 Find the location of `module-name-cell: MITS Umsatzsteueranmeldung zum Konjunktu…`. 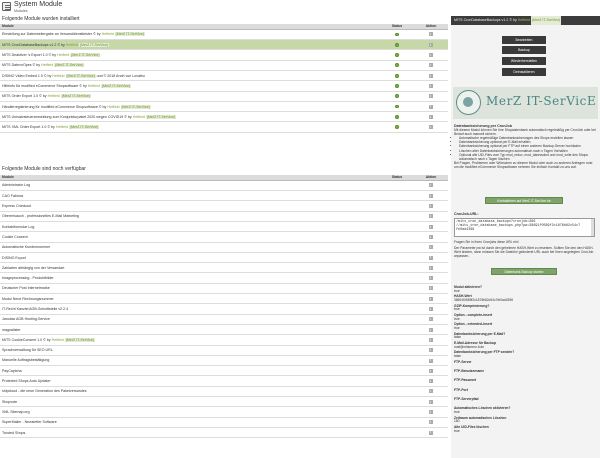

module-name-cell: MITS Umsatzsteueranmeldung zum Konjunktu… is located at coordinates (190, 117).